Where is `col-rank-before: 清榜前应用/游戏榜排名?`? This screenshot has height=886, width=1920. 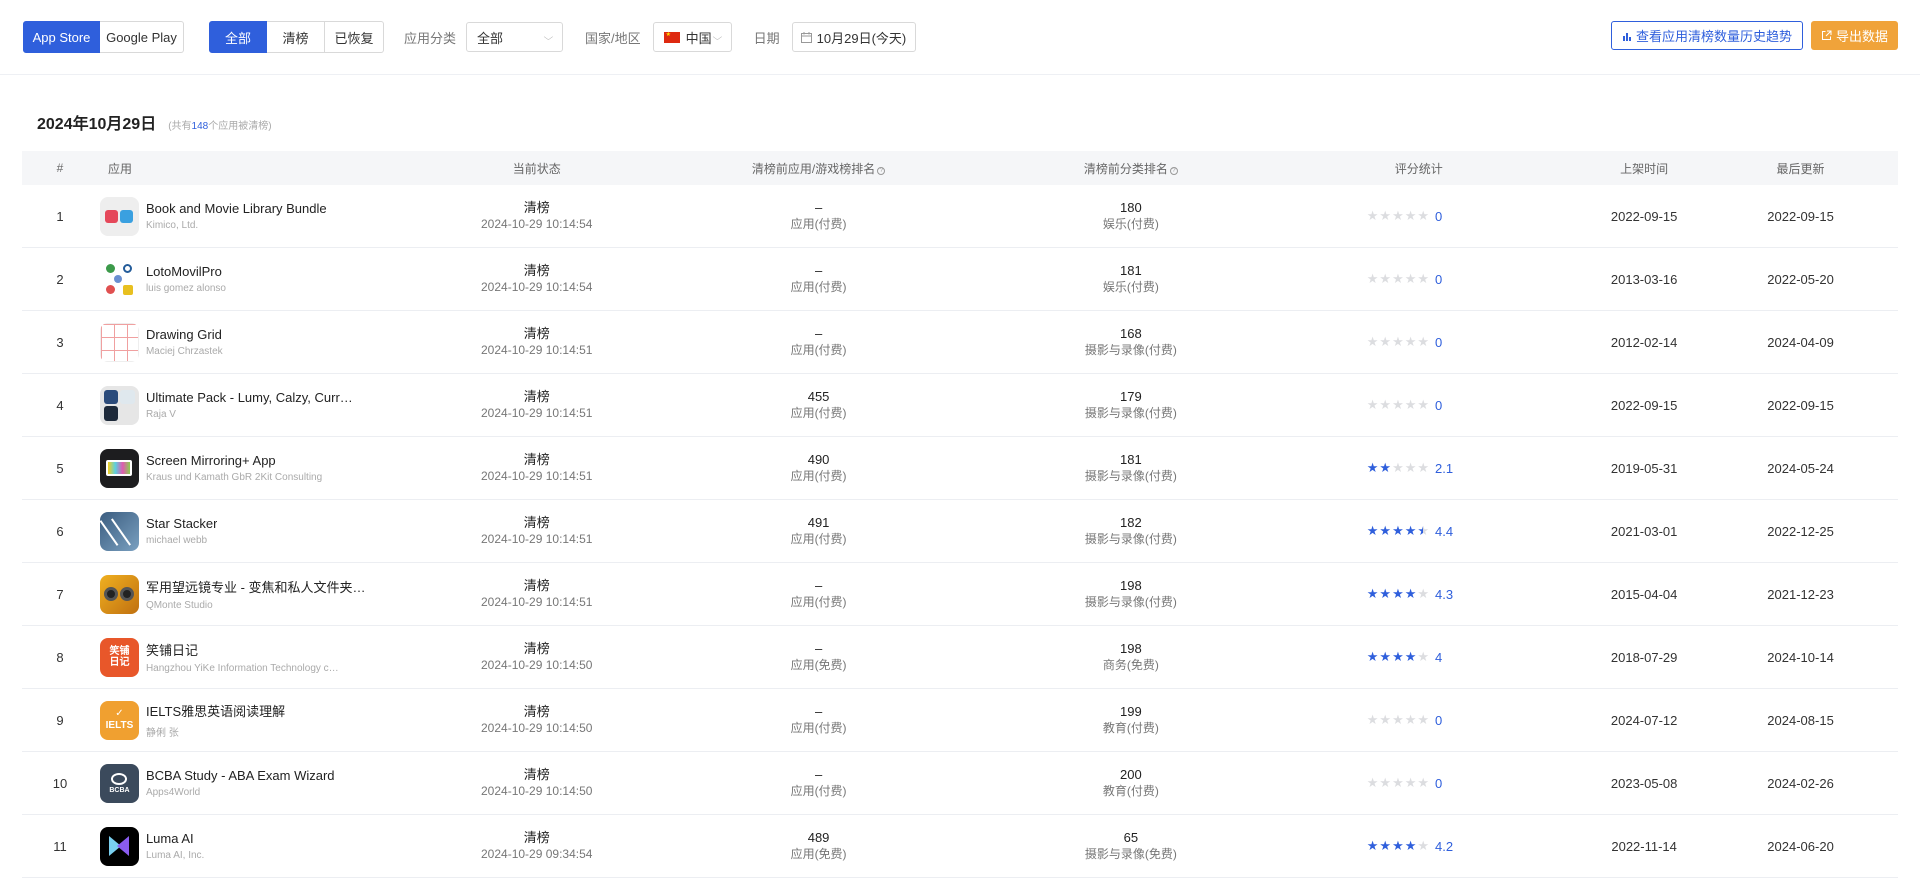
col-rank-before: 清榜前应用/游戏榜排名? is located at coordinates (819, 168).